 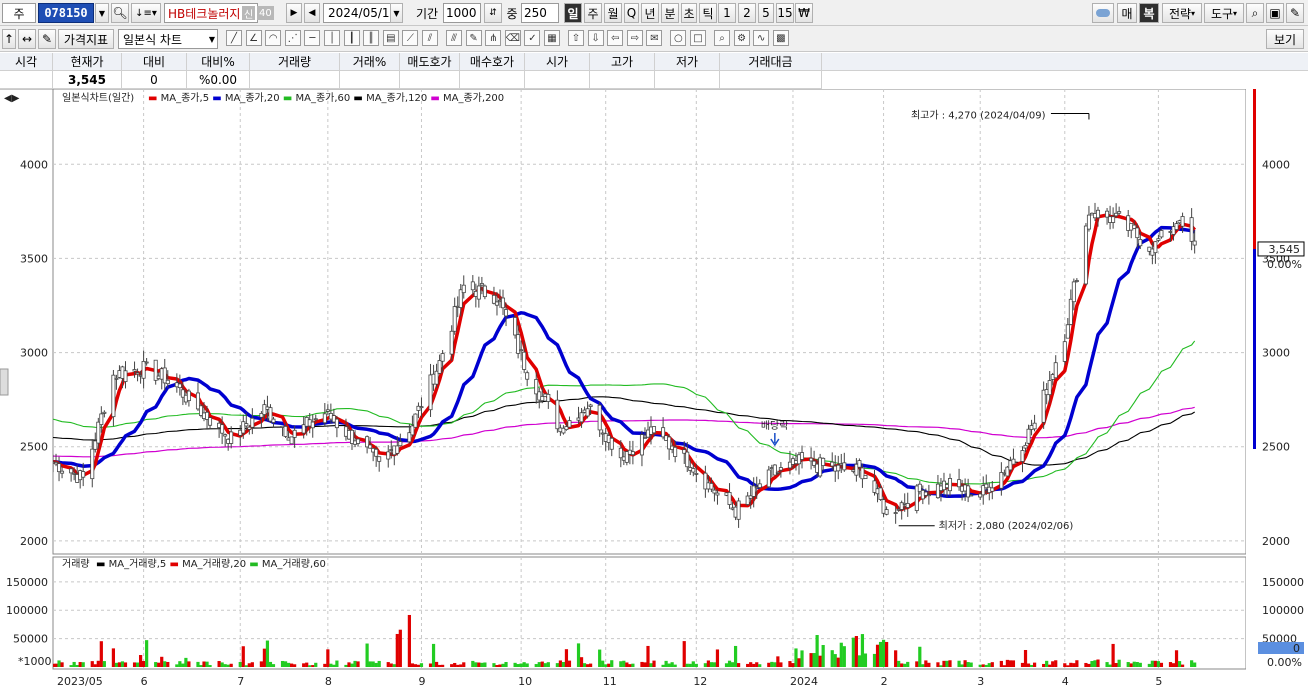 What do you see at coordinates (493, 13) in the screenshot?
I see `period-spin-icon: ⇵` at bounding box center [493, 13].